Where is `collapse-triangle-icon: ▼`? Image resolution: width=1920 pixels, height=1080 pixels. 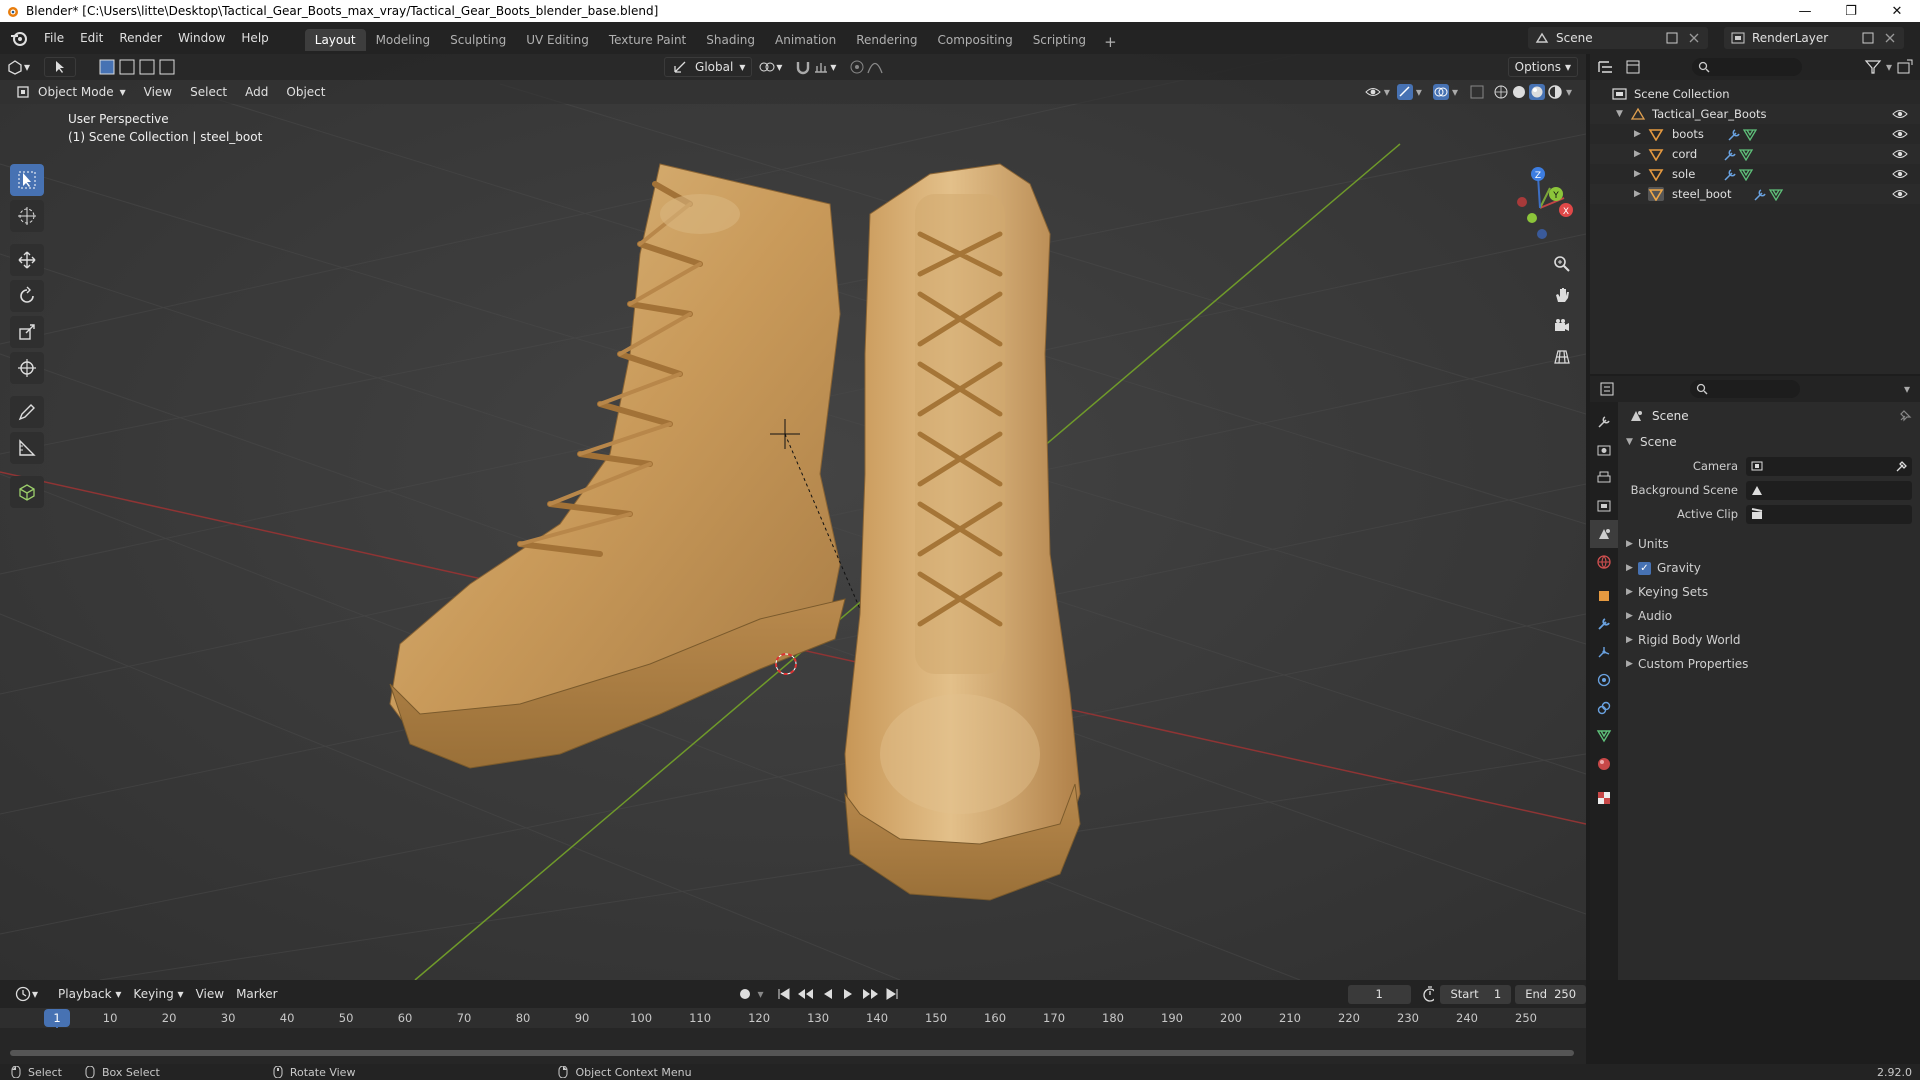
collapse-triangle-icon: ▼ is located at coordinates (1623, 114).